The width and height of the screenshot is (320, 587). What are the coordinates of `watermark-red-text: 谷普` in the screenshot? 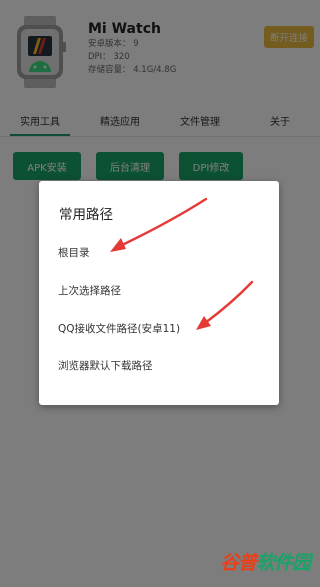 It's located at (238, 563).